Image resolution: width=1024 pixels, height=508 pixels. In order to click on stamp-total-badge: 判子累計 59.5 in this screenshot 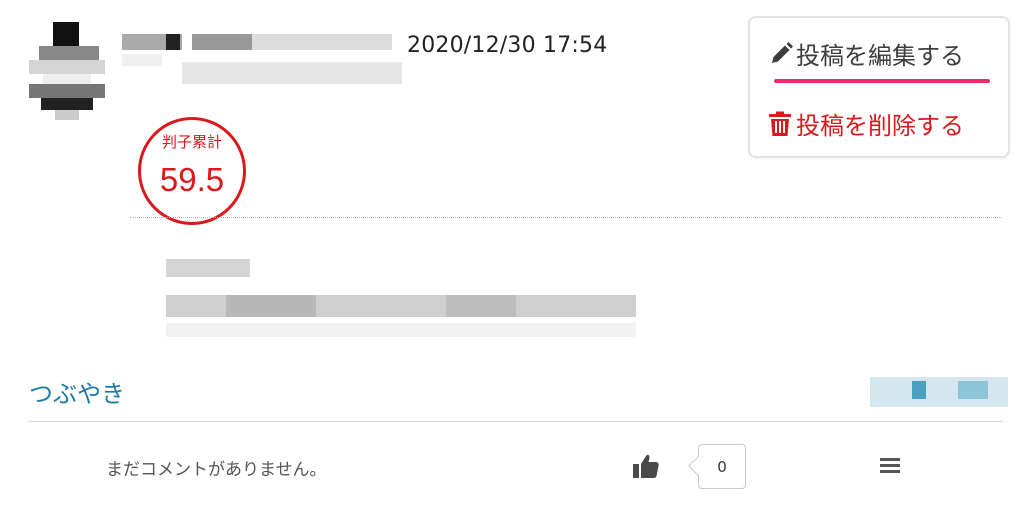, I will do `click(192, 171)`.